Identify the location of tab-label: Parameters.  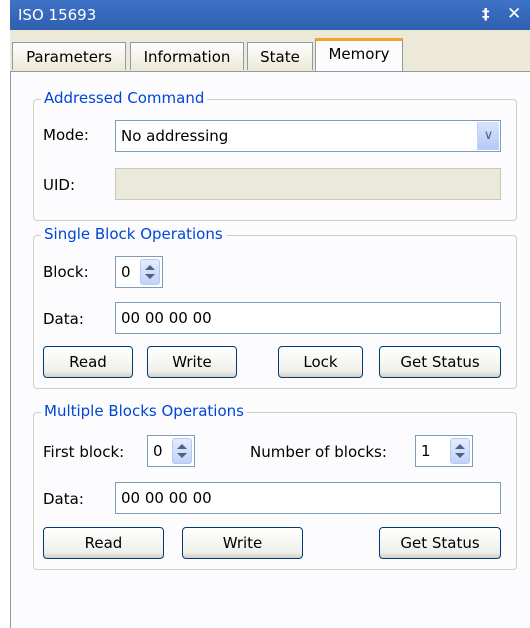
(69, 57).